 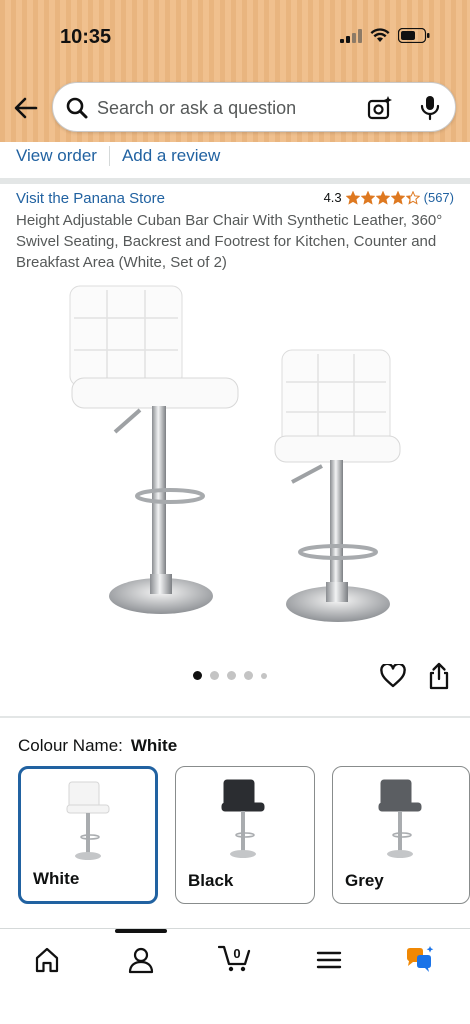 I want to click on heart-icon, so click(x=393, y=676).